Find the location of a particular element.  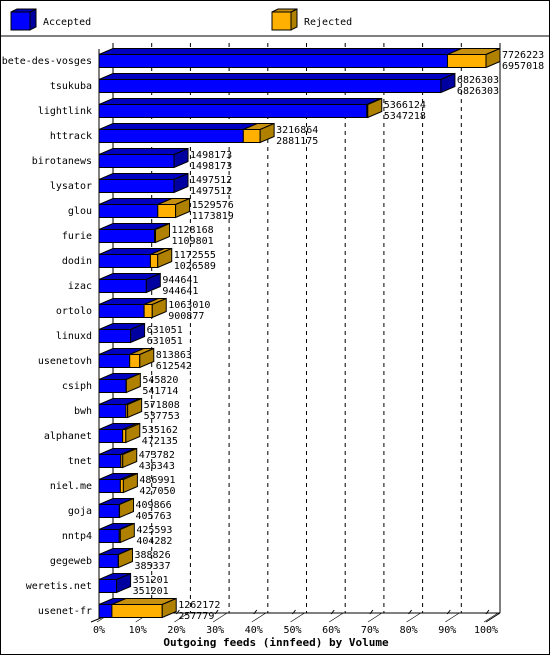

total-value-label: 473782 is located at coordinates (157, 455).